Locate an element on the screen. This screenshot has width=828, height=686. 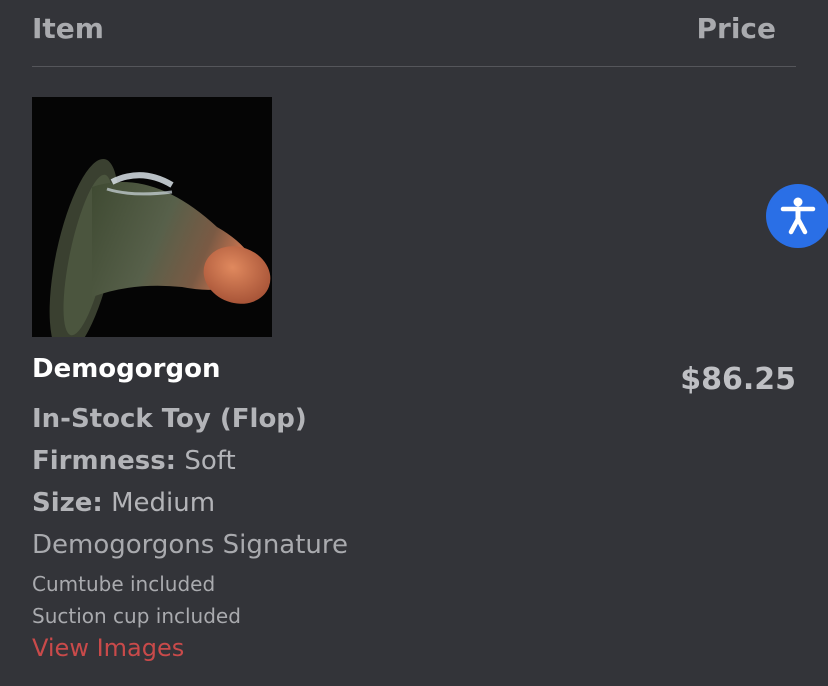
size-row: Size: Medium is located at coordinates (123, 503).